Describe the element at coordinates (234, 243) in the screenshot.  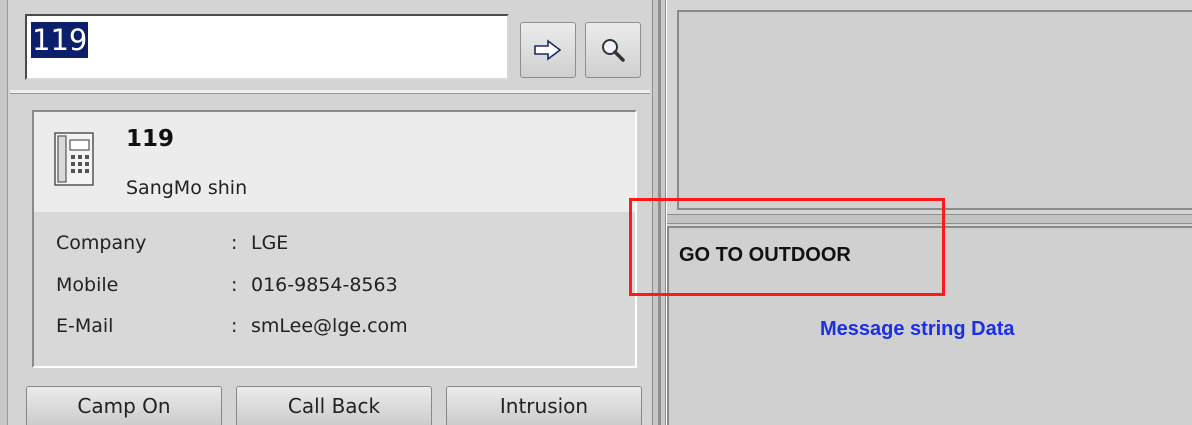
I see `company-colon: :` at that location.